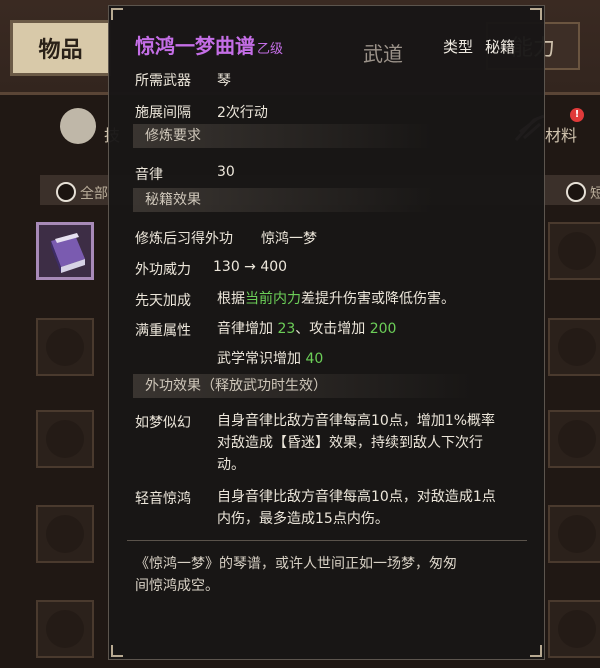  Describe the element at coordinates (163, 499) in the screenshot. I see `effect2-label: 轻音惊鸿` at that location.